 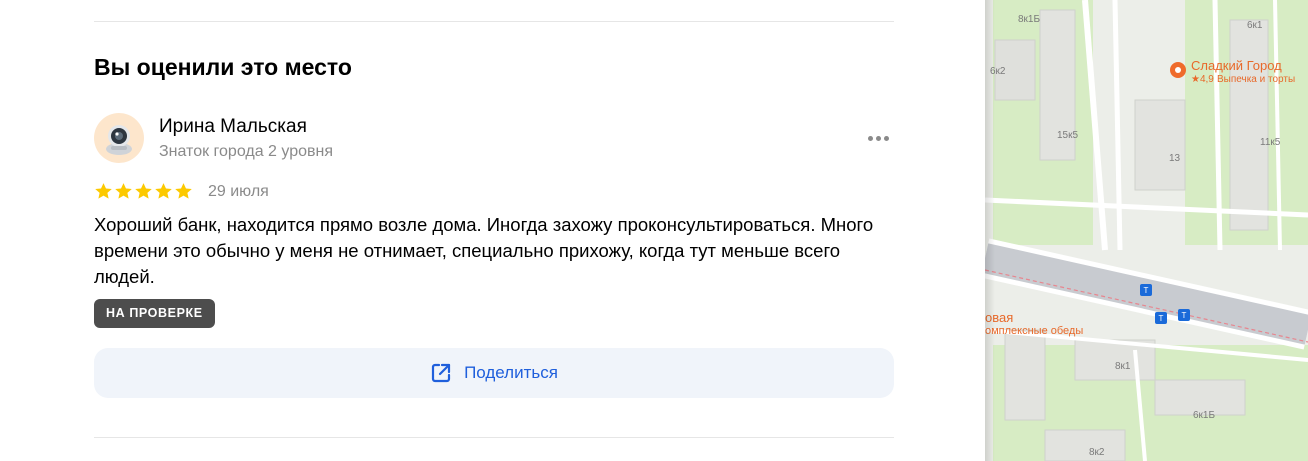 I want to click on section-title: Вы оценили это место, so click(x=223, y=67).